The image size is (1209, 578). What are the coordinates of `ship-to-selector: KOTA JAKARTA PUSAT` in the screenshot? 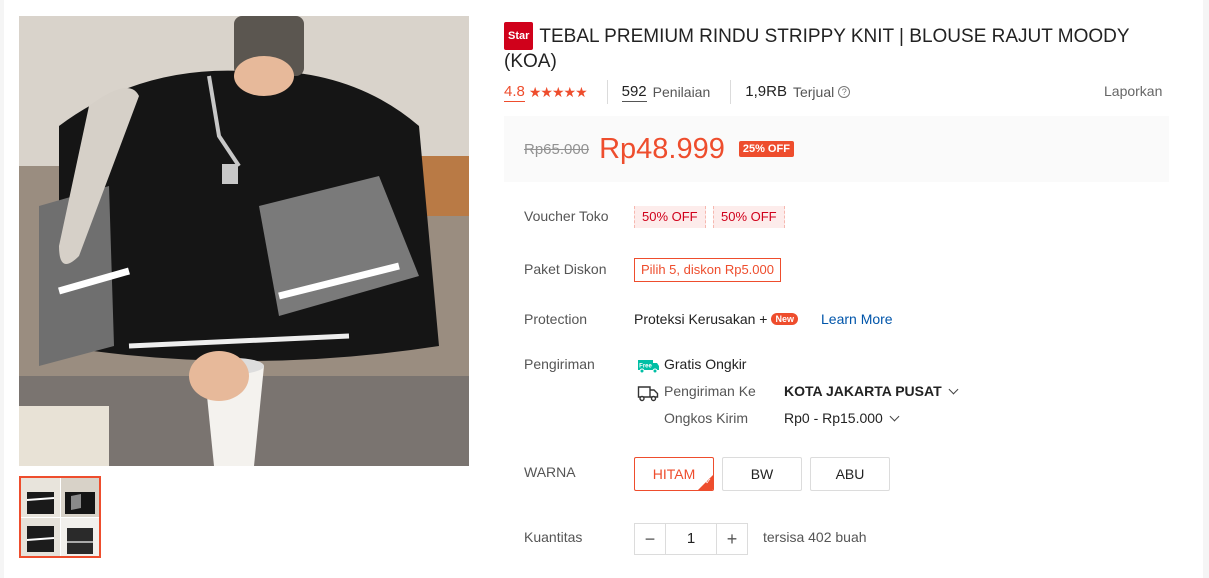 It's located at (871, 391).